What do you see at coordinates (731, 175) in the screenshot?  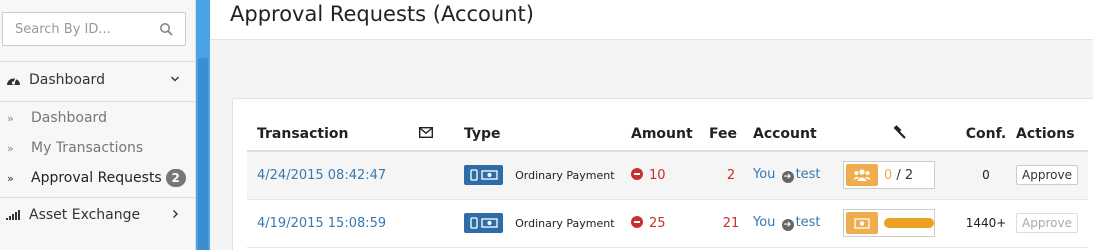 I see `fee-value: 2` at bounding box center [731, 175].